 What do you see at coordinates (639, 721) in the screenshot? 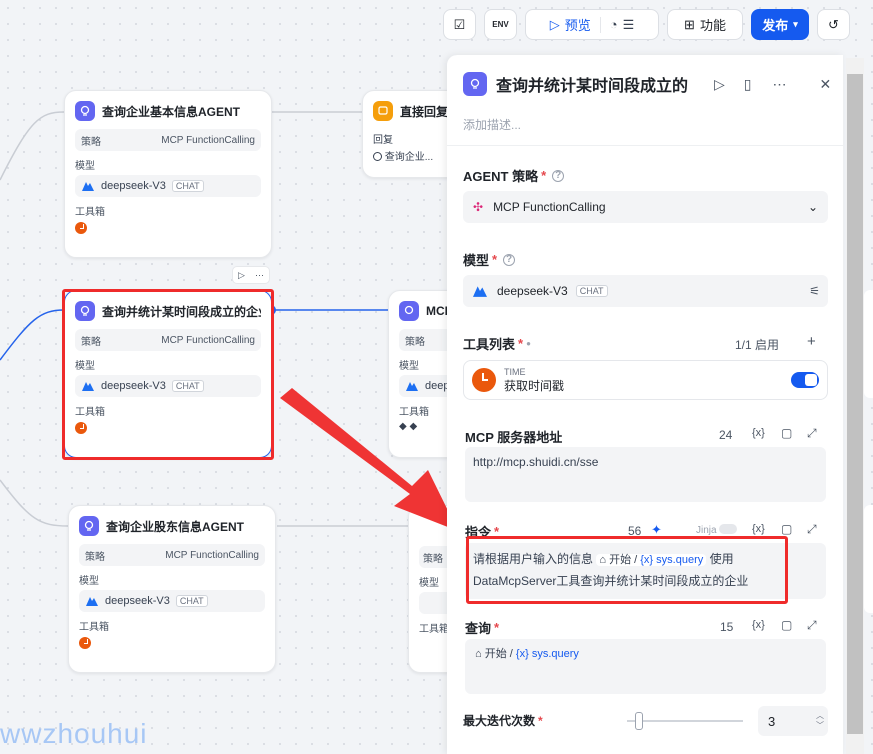
I see `slider-handle` at bounding box center [639, 721].